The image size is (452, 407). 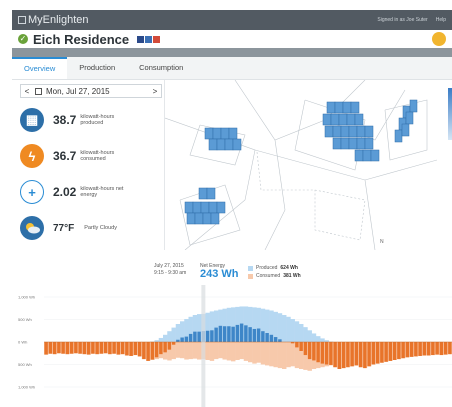 What do you see at coordinates (268, 276) in the screenshot?
I see `legend-consumed-label: Consumed` at bounding box center [268, 276].